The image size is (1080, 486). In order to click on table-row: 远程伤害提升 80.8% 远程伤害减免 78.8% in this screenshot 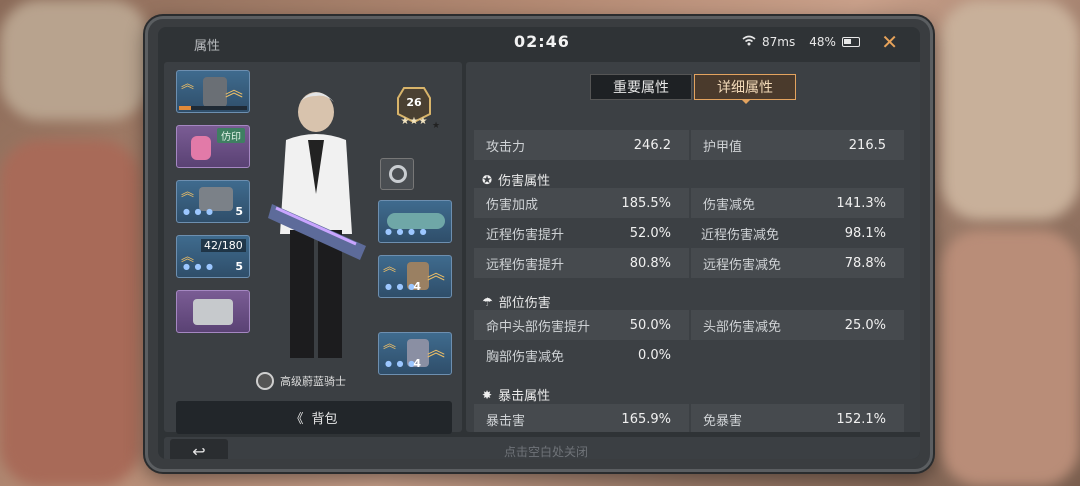, I will do `click(689, 263)`.